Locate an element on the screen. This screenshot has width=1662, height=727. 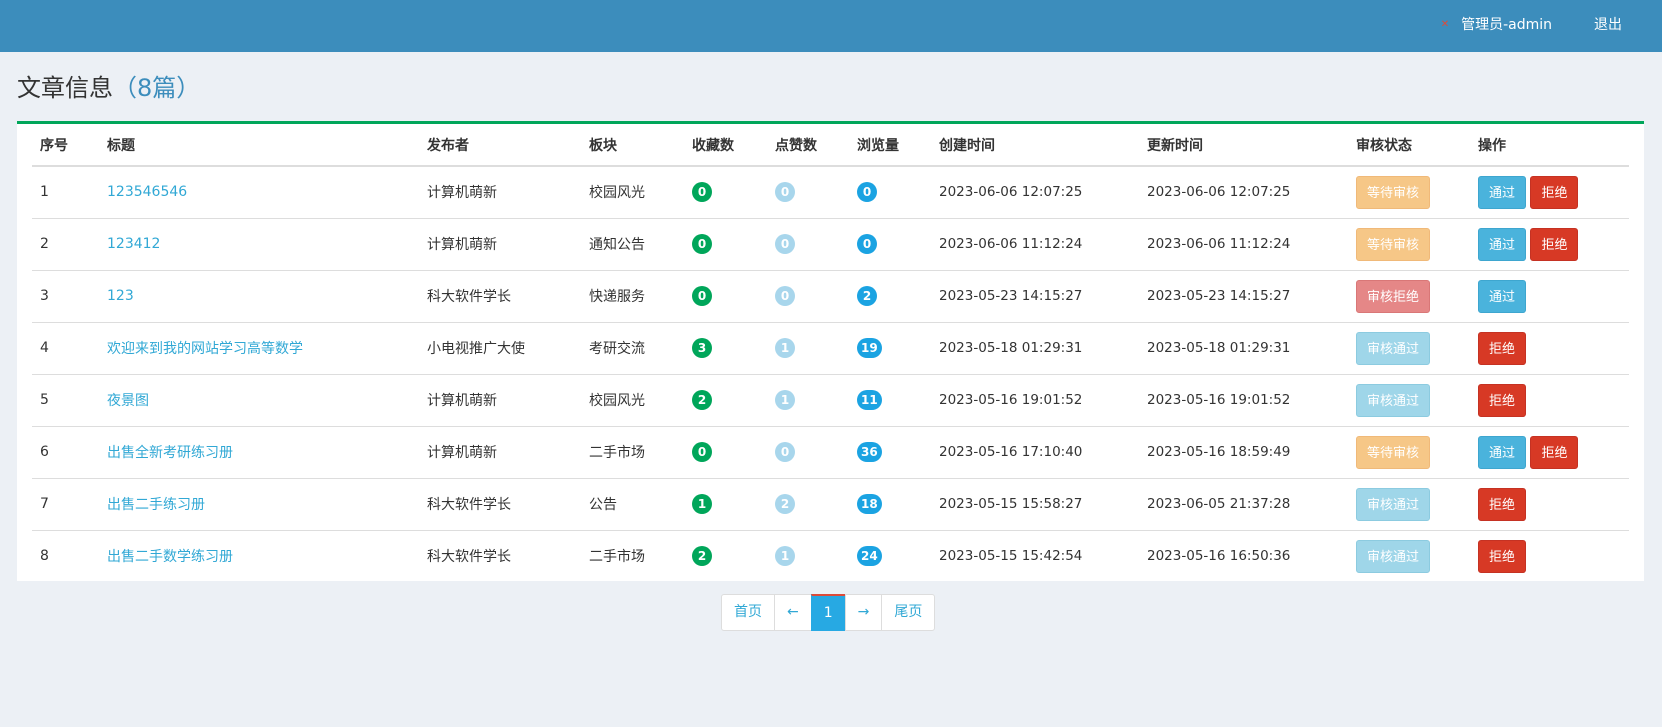
section-cell: 公告 is located at coordinates (632, 504).